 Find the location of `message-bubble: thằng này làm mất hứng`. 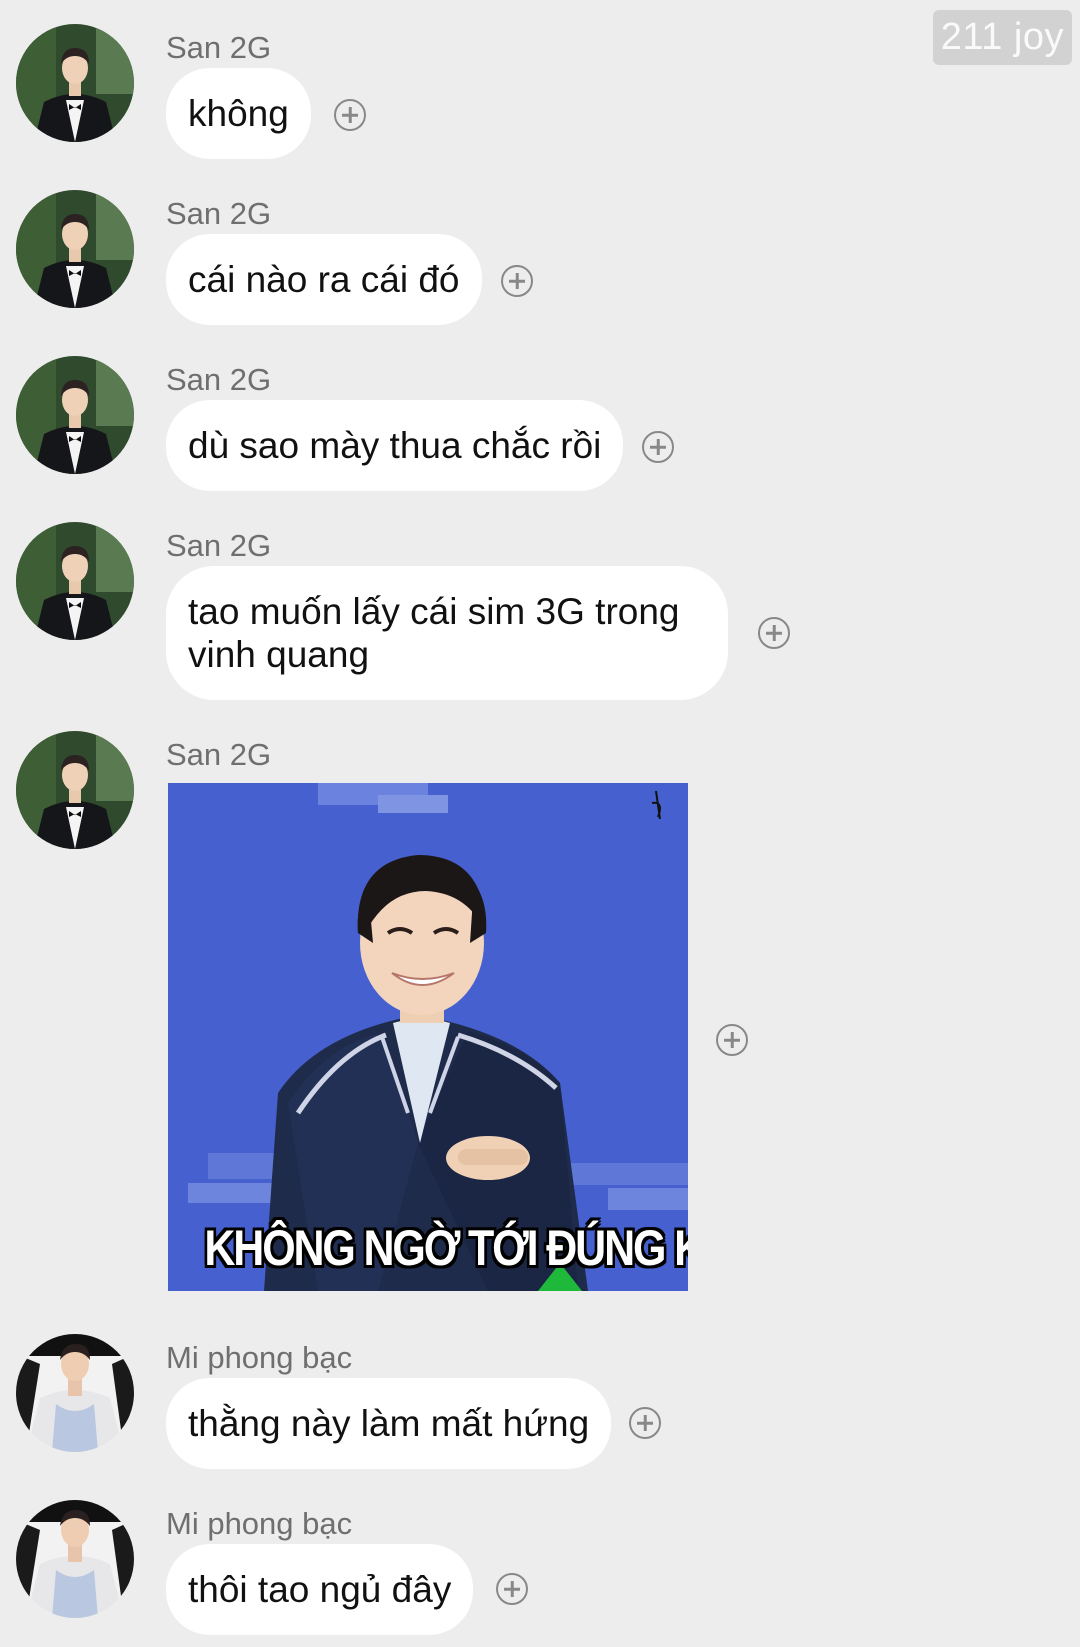

message-bubble: thằng này làm mất hứng is located at coordinates (389, 1423).